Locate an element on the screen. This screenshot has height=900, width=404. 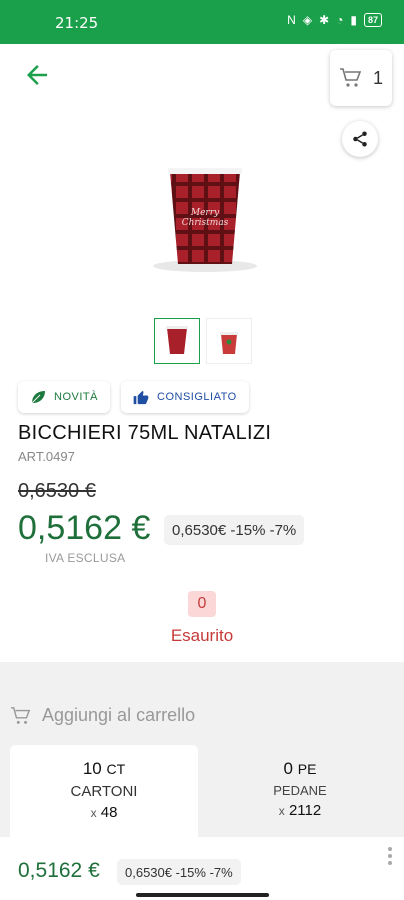
cart-button: 1 is located at coordinates (361, 78).